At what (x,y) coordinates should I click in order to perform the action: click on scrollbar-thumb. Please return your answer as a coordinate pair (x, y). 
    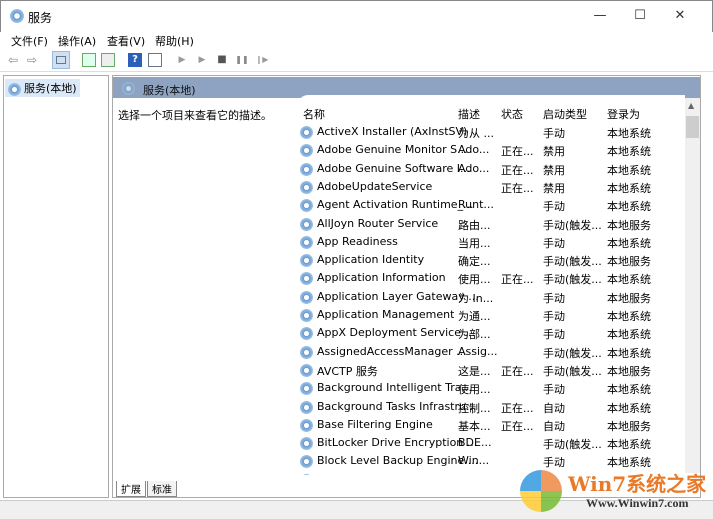
    Looking at the image, I should click on (692, 127).